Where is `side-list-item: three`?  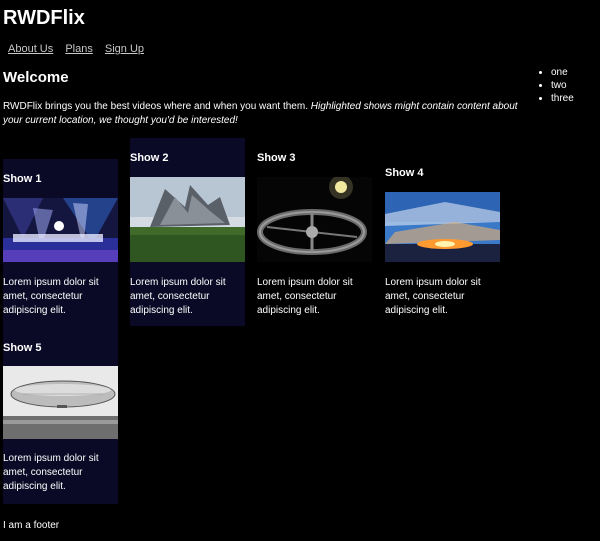 side-list-item: three is located at coordinates (562, 98).